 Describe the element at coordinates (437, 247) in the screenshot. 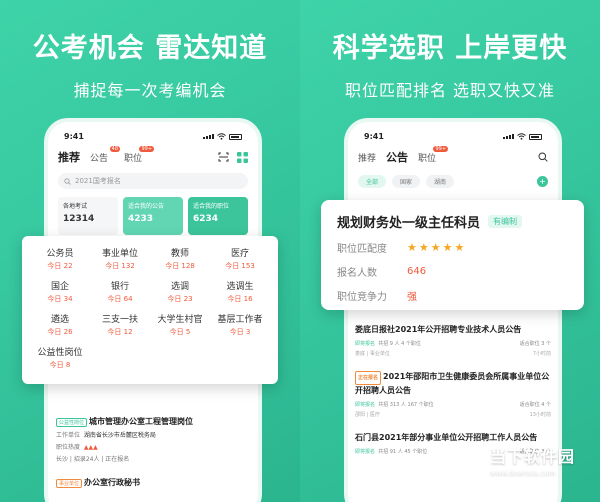

I see `star-rating-icon: ★★★★★` at that location.